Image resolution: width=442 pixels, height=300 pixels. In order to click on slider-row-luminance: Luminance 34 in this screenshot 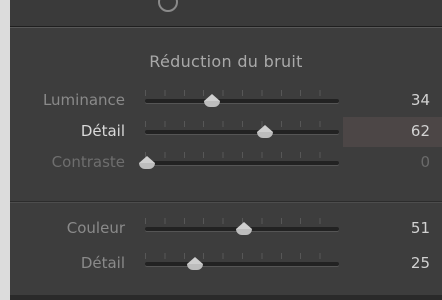, I will do `click(226, 101)`.